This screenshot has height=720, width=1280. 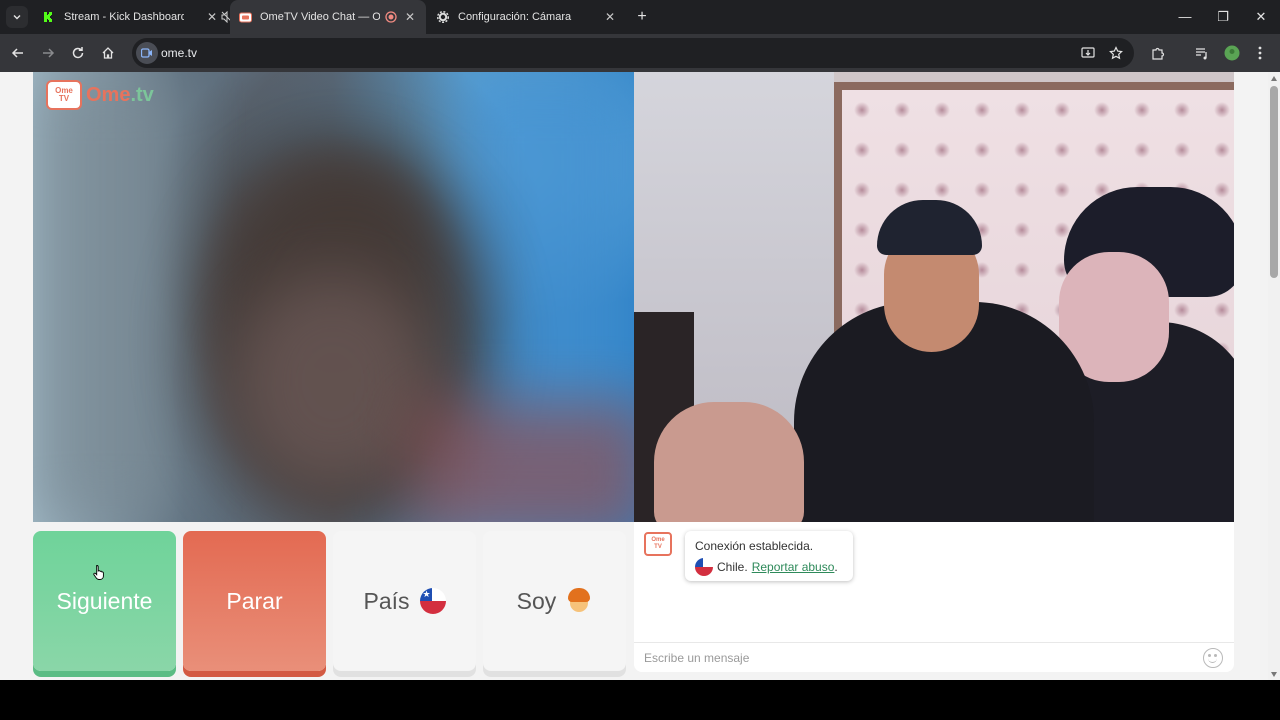 I want to click on connection-status: Conexión establecida., so click(x=754, y=546).